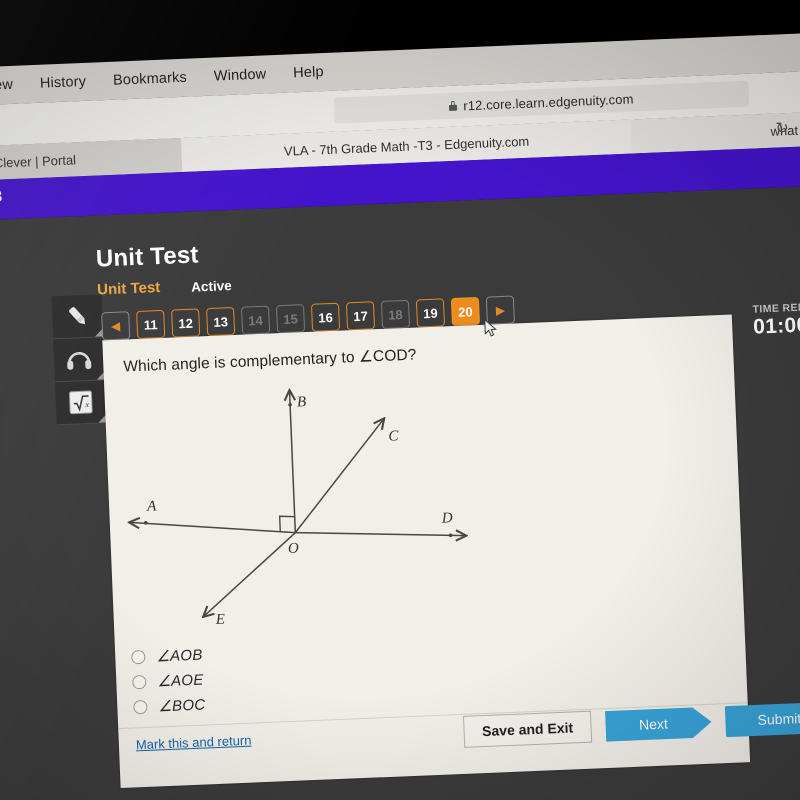  Describe the element at coordinates (302, 402) in the screenshot. I see `label-B: B` at that location.